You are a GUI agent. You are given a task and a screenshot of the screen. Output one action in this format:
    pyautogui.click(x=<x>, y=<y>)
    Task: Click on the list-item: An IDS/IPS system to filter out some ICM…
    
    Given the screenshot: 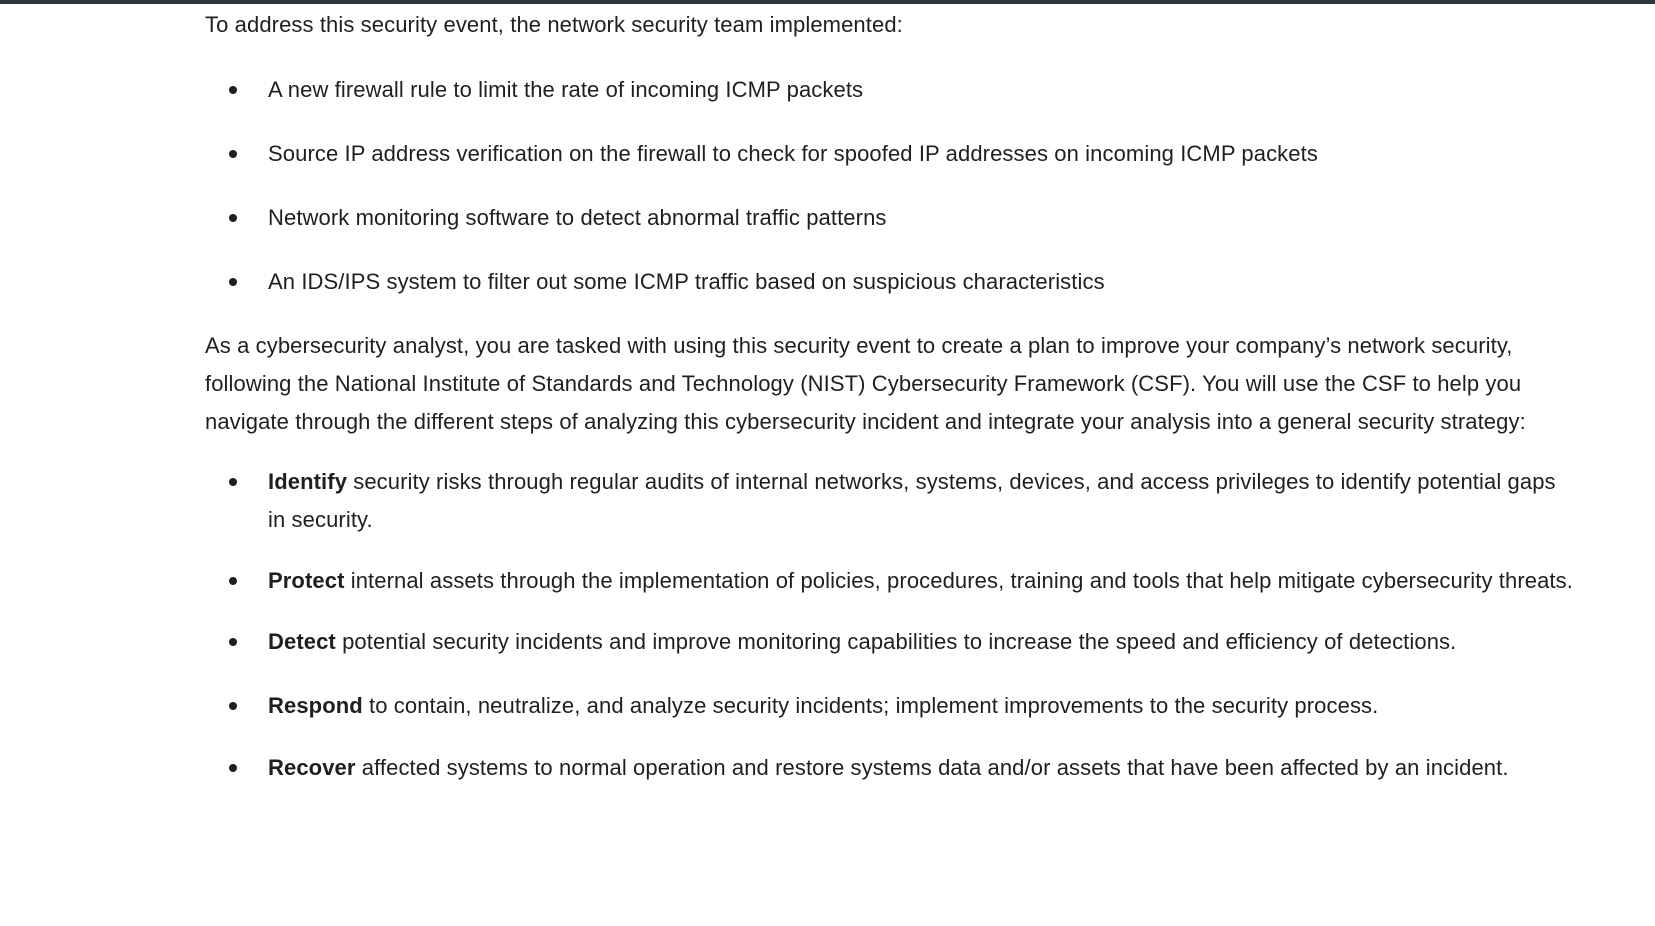 What is the action you would take?
    pyautogui.click(x=890, y=282)
    